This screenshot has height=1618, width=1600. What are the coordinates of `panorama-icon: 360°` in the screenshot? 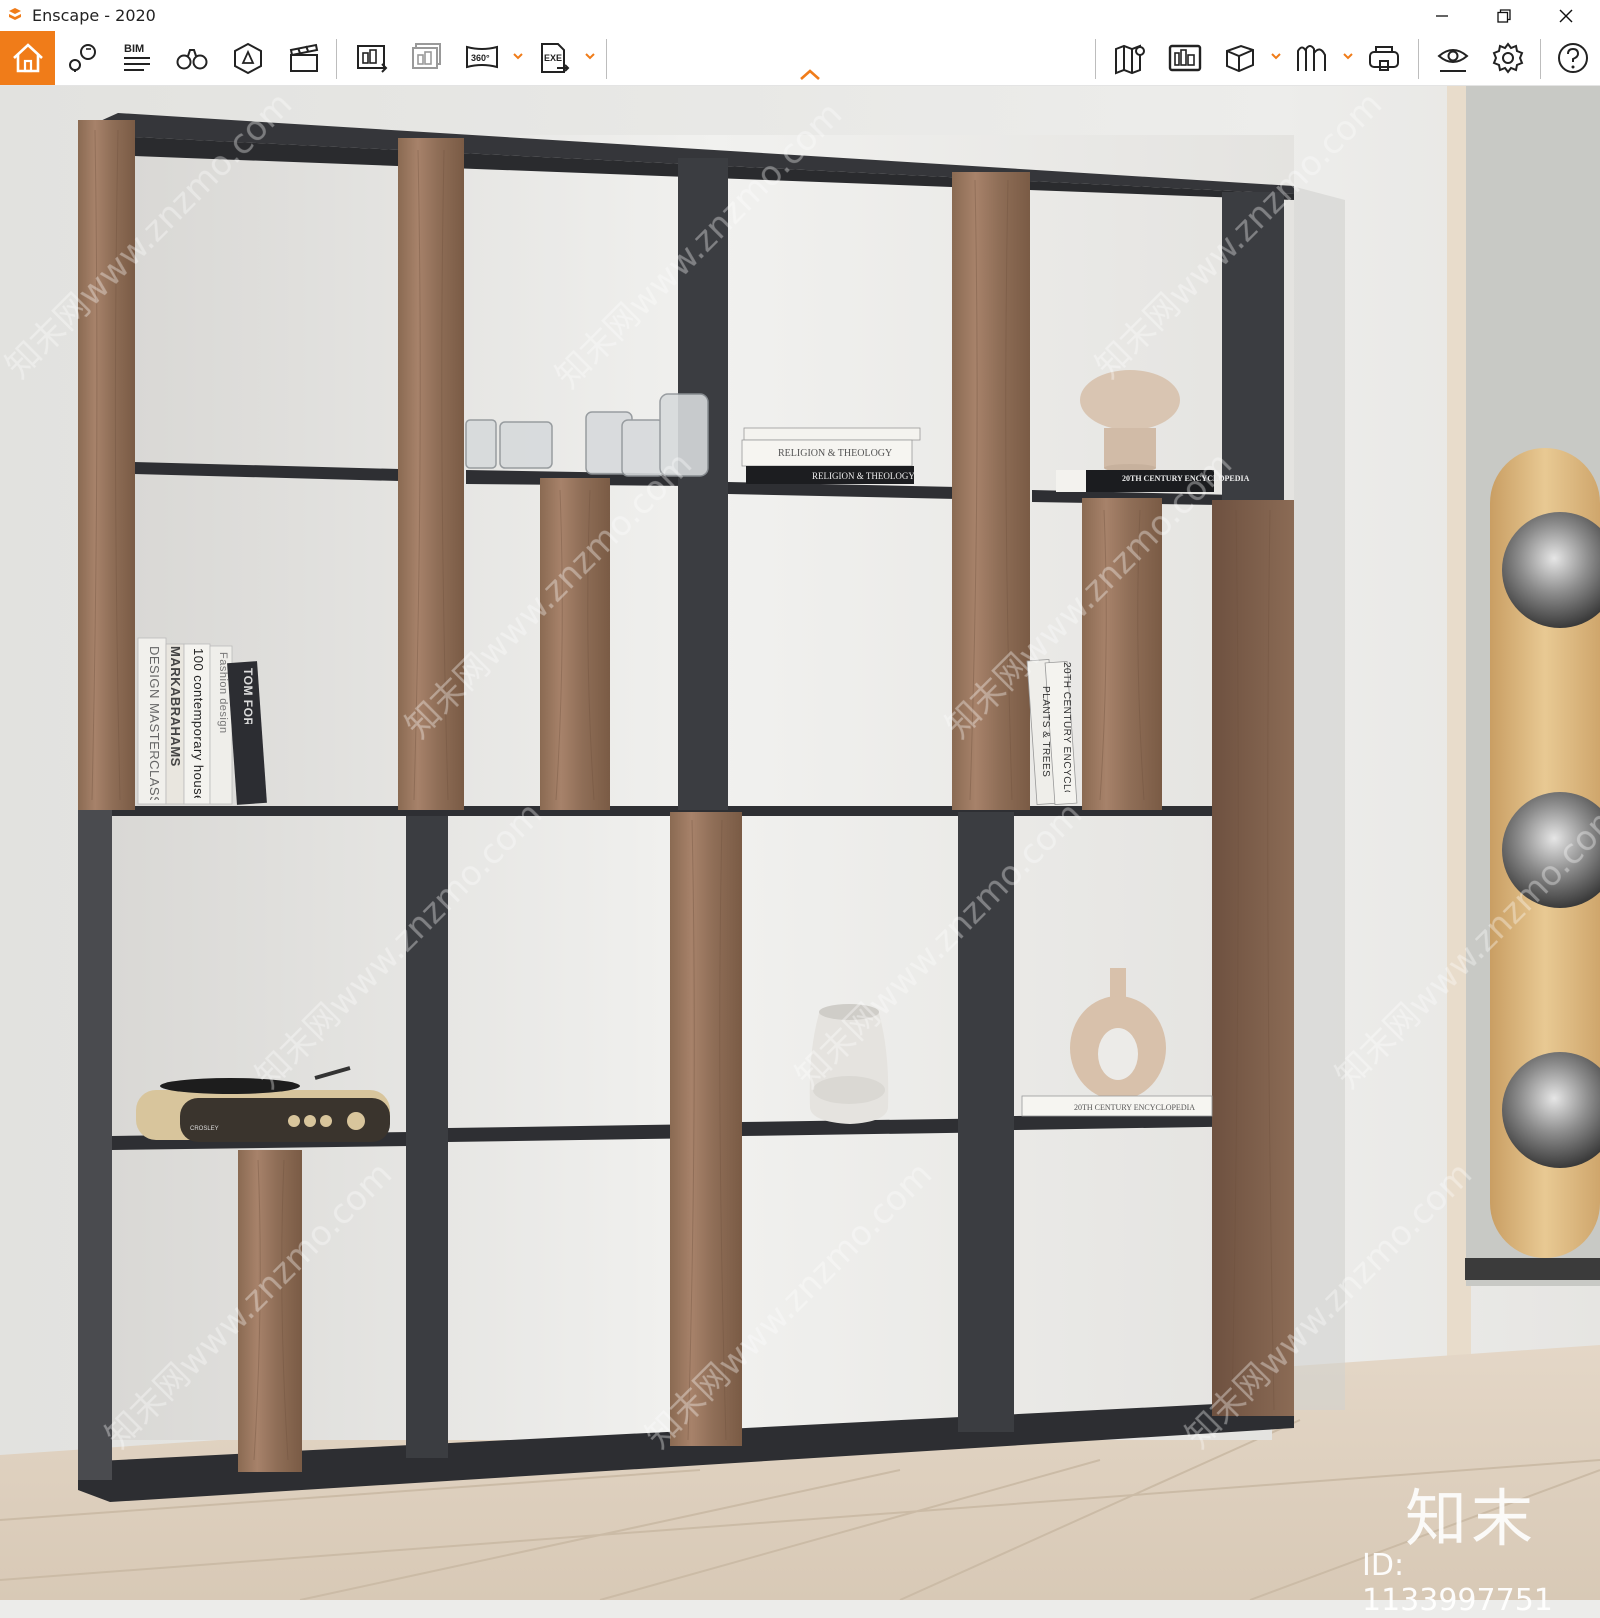 It's located at (482, 57).